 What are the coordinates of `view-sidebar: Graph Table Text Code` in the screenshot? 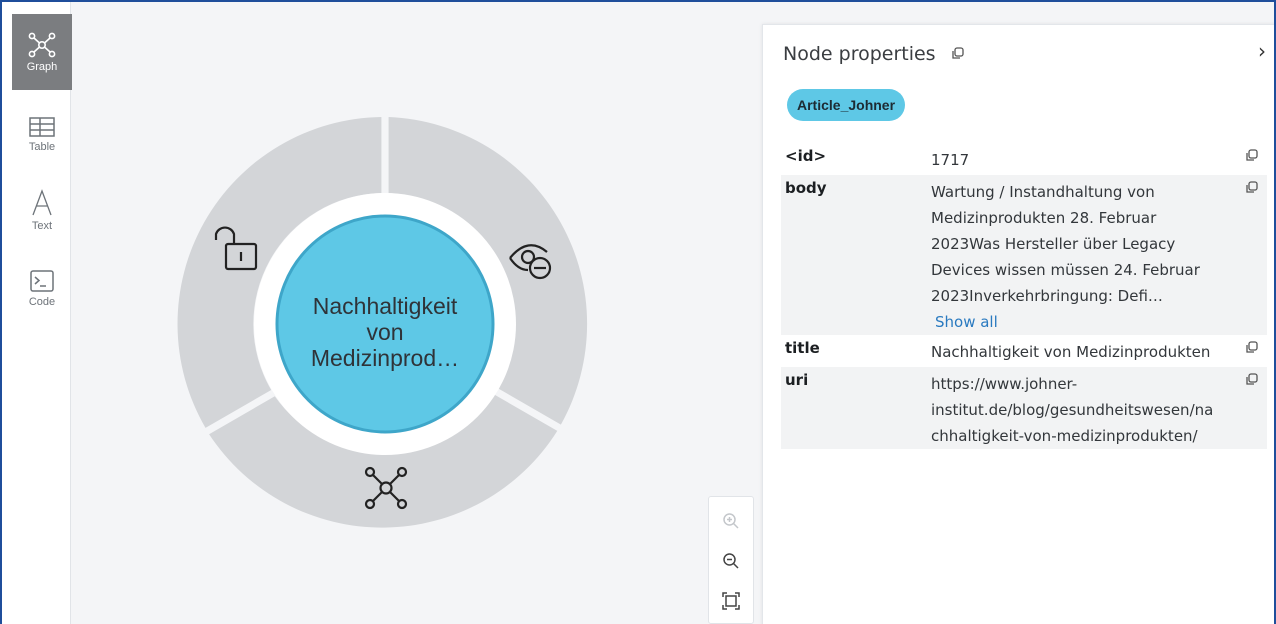 It's located at (37, 313).